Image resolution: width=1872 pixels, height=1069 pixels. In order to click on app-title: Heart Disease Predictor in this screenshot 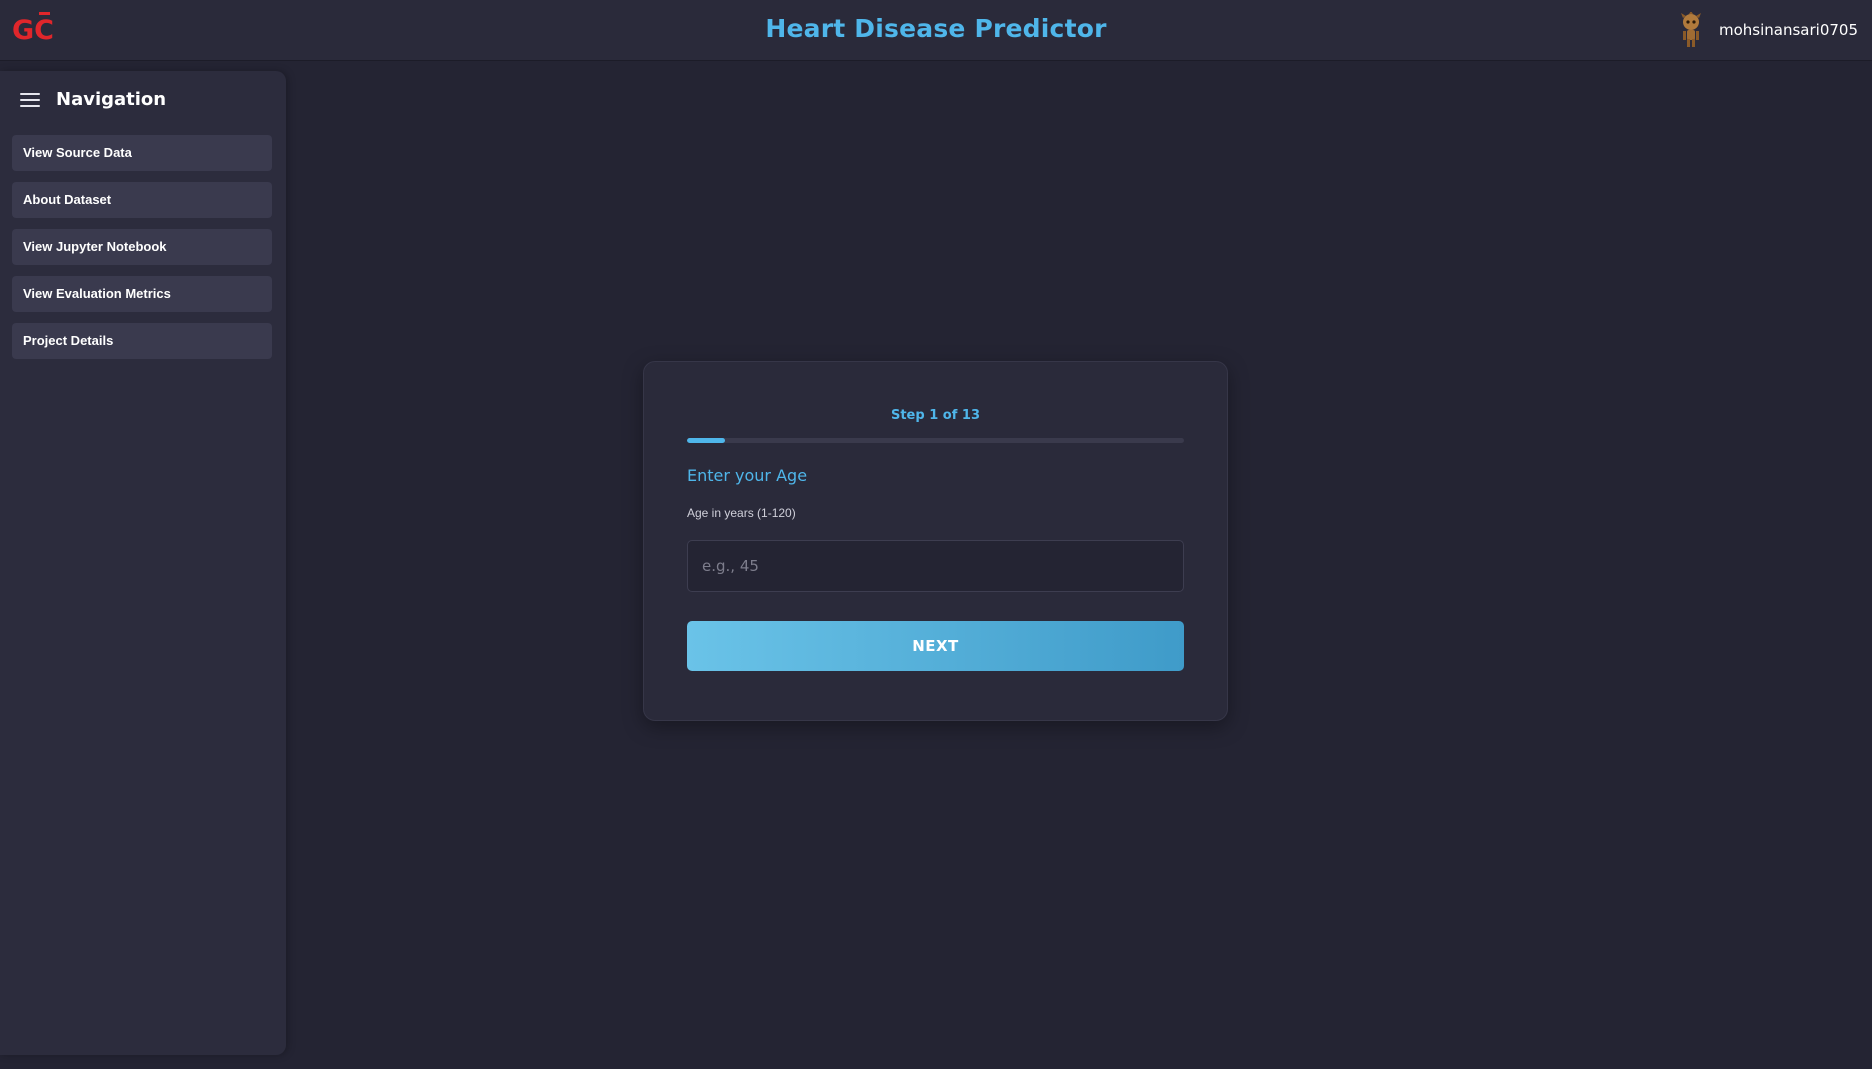, I will do `click(936, 28)`.